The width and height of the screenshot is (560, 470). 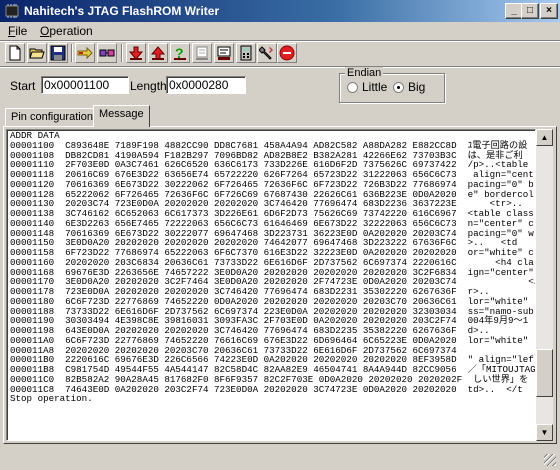 I want to click on erase-icon, so click(x=136, y=53).